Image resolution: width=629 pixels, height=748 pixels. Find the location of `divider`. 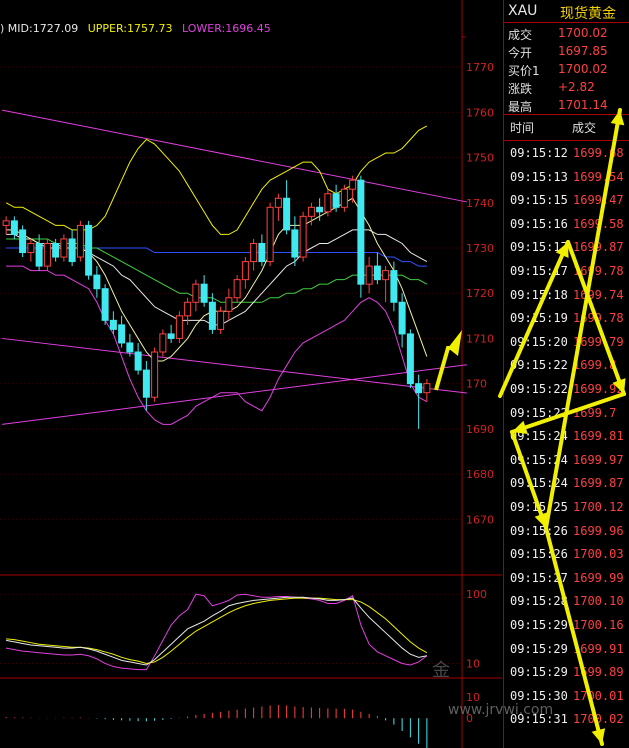

divider is located at coordinates (566, 140).